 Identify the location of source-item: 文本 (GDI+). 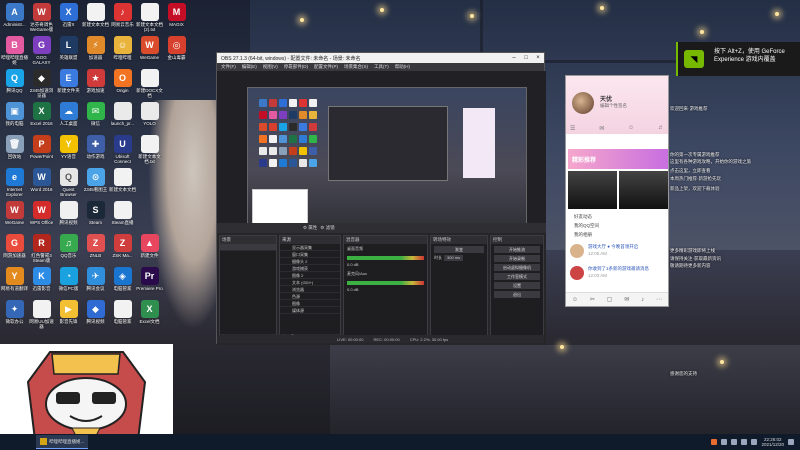
(310, 282).